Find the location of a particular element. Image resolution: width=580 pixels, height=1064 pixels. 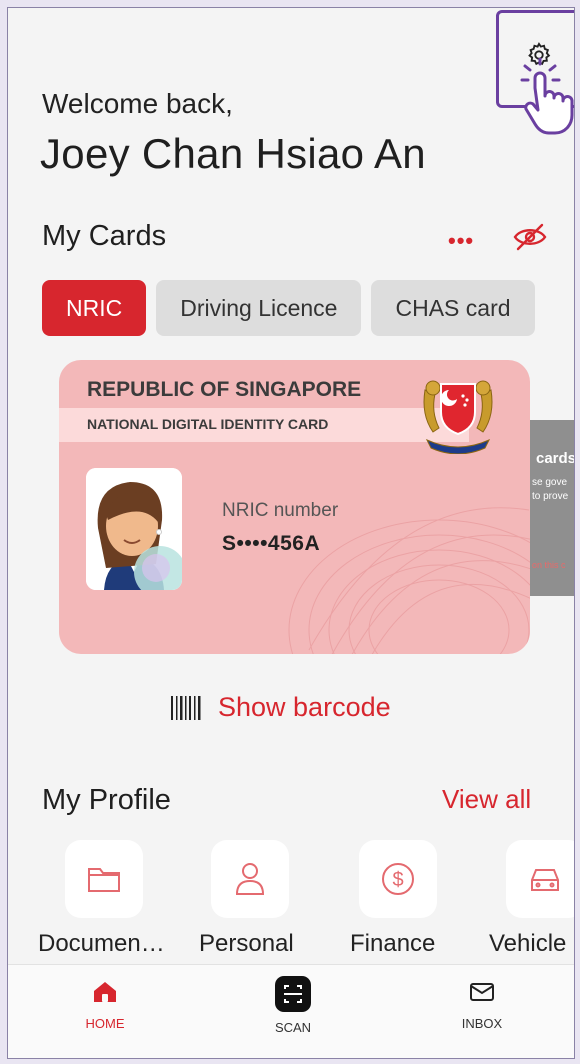

next-card-text-2: to prove is located at coordinates (550, 496).